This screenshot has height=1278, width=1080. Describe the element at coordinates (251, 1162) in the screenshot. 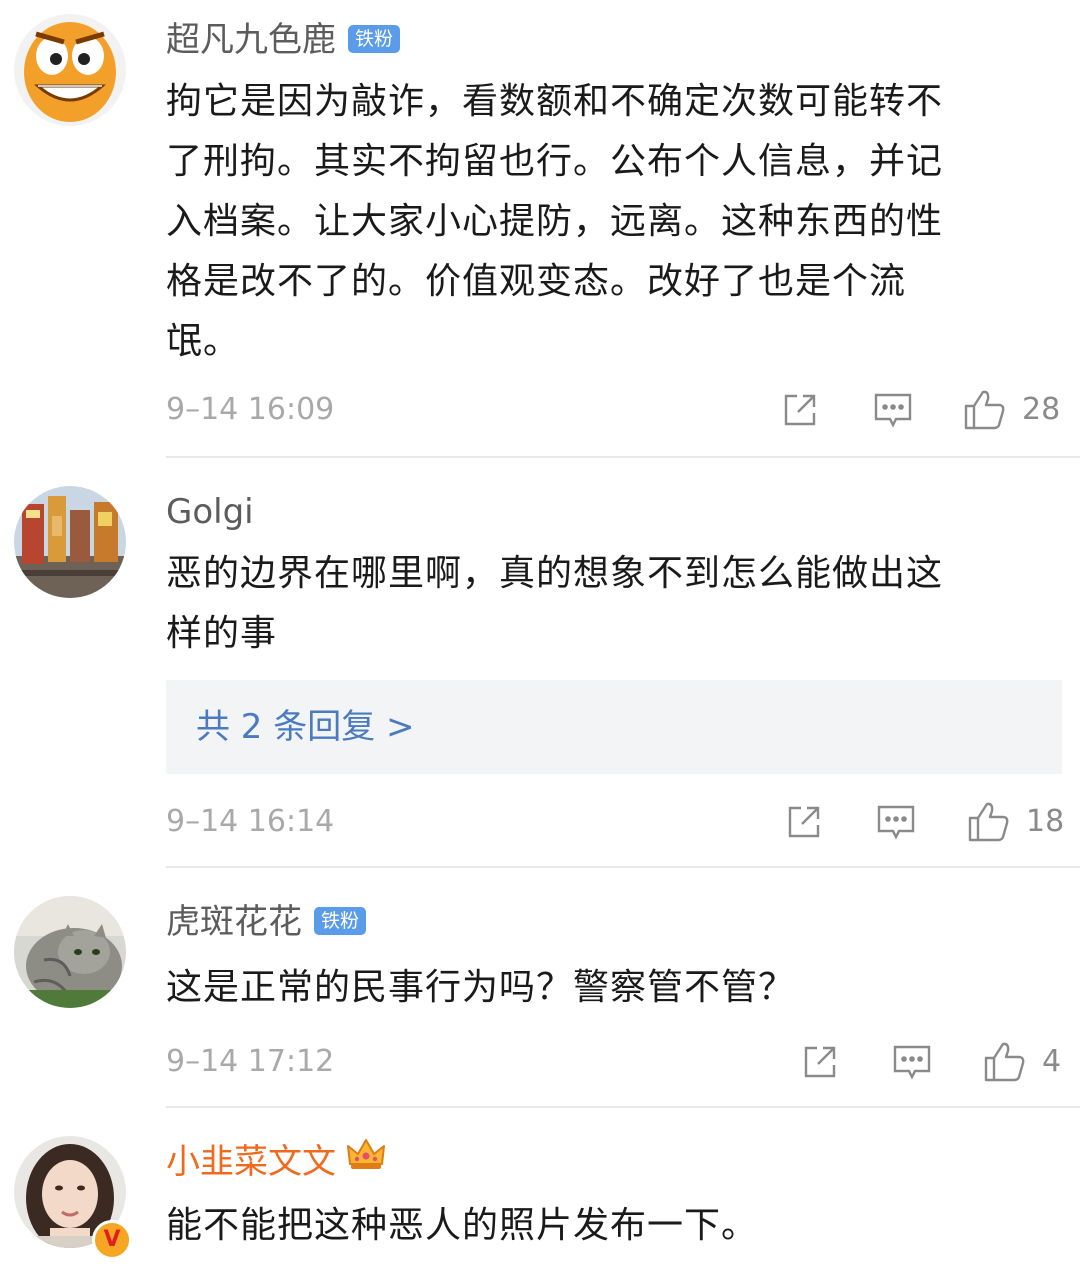

I see `username-text: 小韭菜文文` at that location.